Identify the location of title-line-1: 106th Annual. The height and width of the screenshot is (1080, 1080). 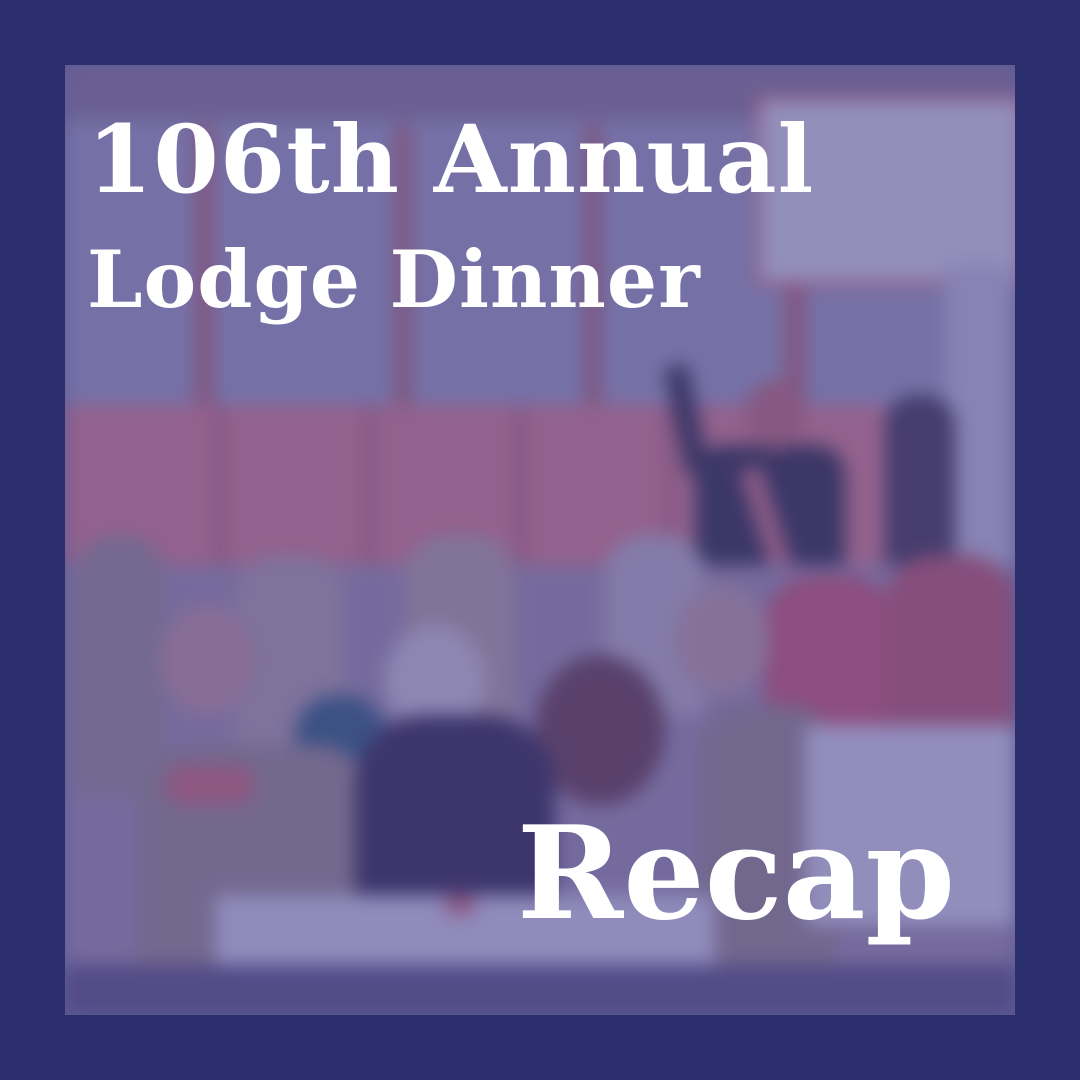
(451, 160).